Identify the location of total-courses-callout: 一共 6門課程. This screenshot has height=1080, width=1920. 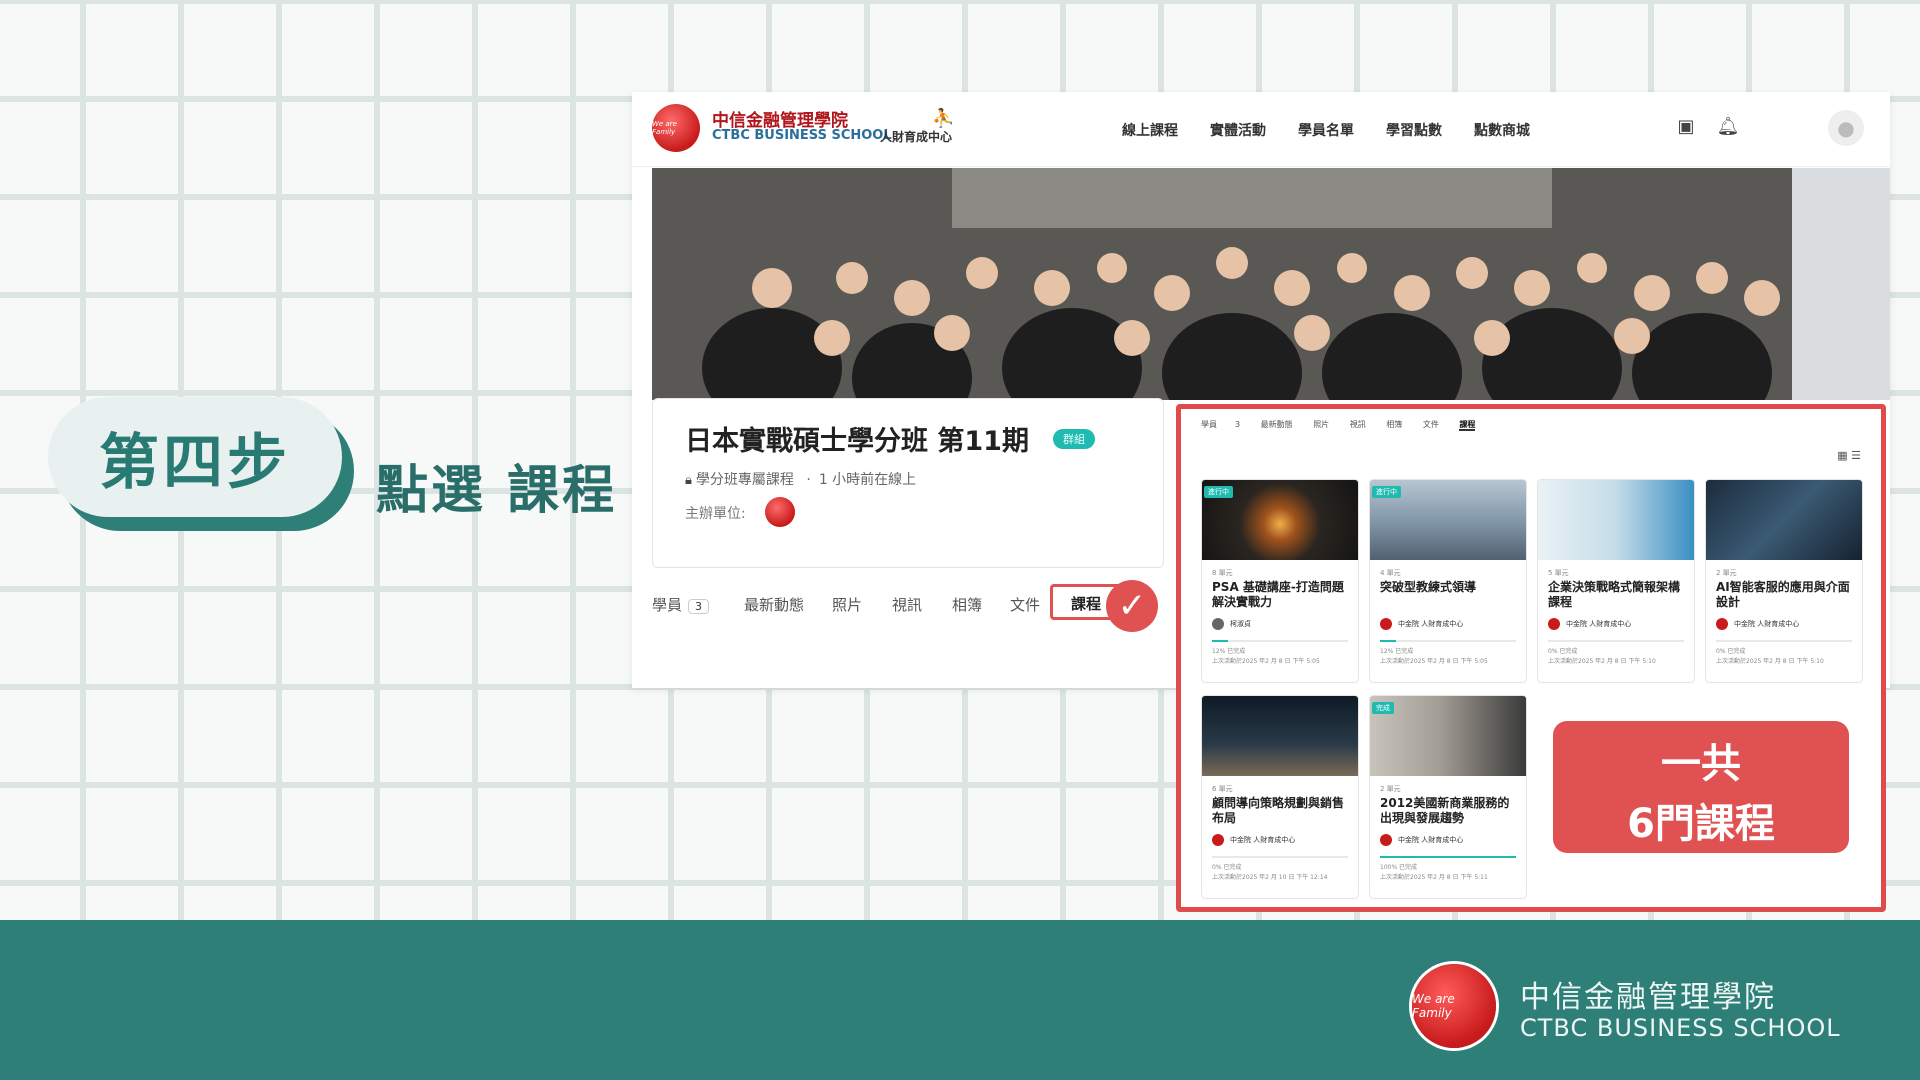
(1701, 787).